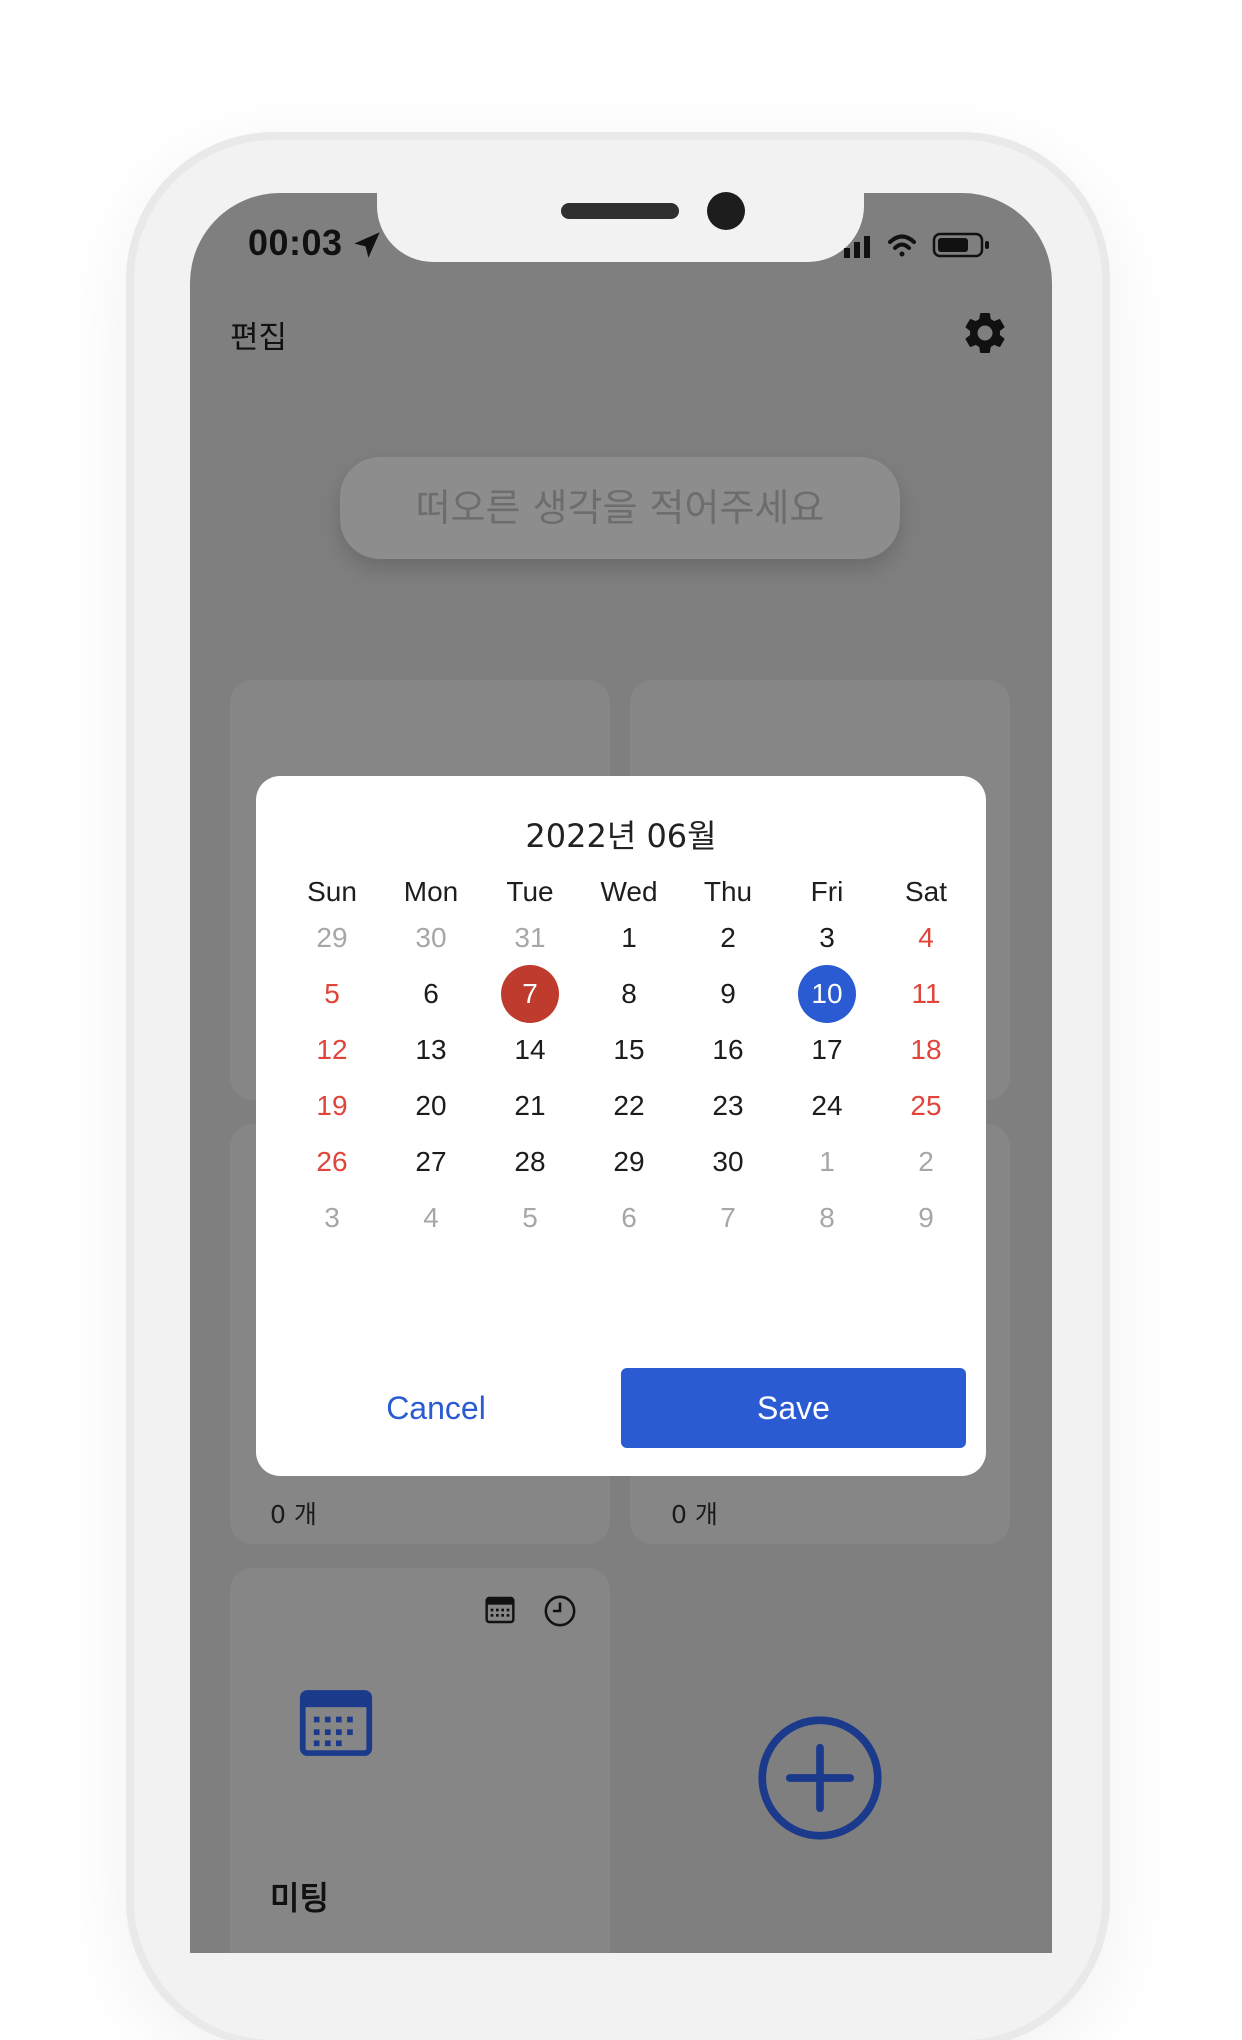 The image size is (1242, 2040). Describe the element at coordinates (431, 1106) in the screenshot. I see `day-cell: 20` at that location.